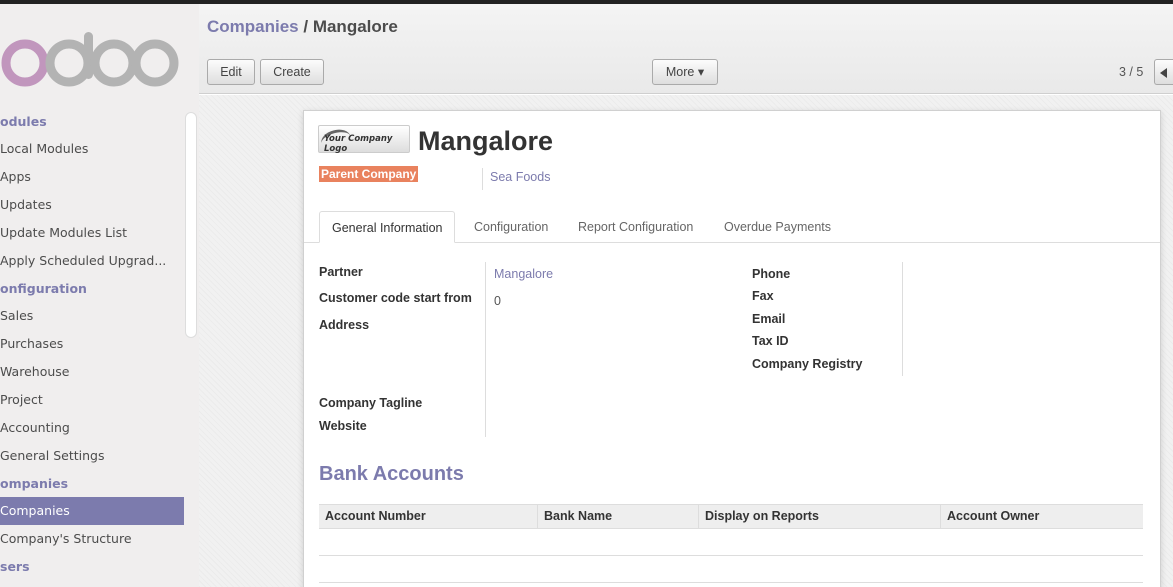  What do you see at coordinates (902, 319) in the screenshot?
I see `right-column-divider` at bounding box center [902, 319].